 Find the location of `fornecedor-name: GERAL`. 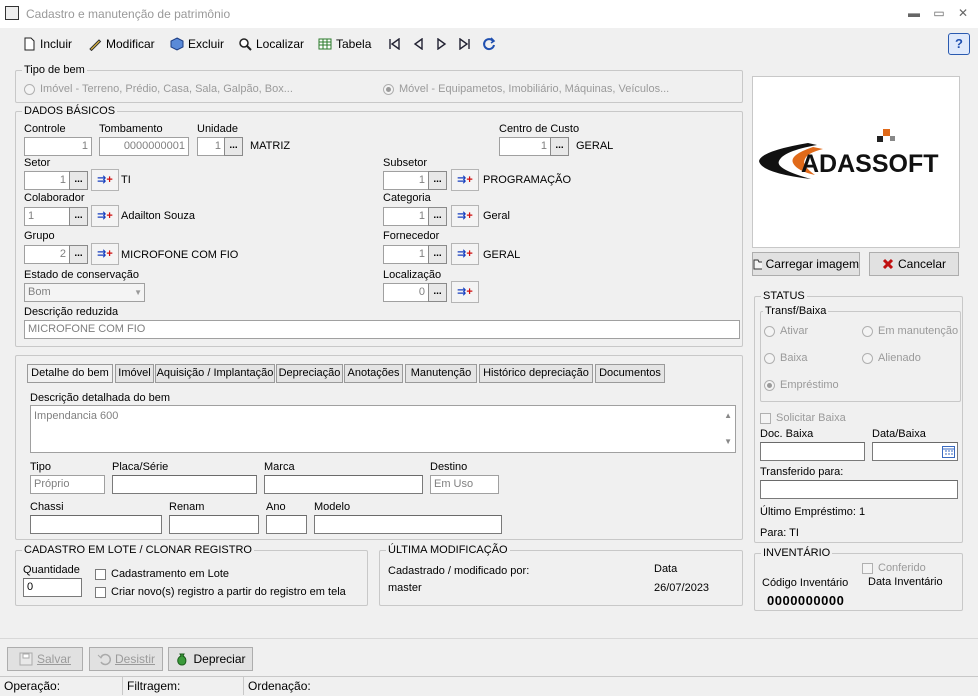

fornecedor-name: GERAL is located at coordinates (502, 255).